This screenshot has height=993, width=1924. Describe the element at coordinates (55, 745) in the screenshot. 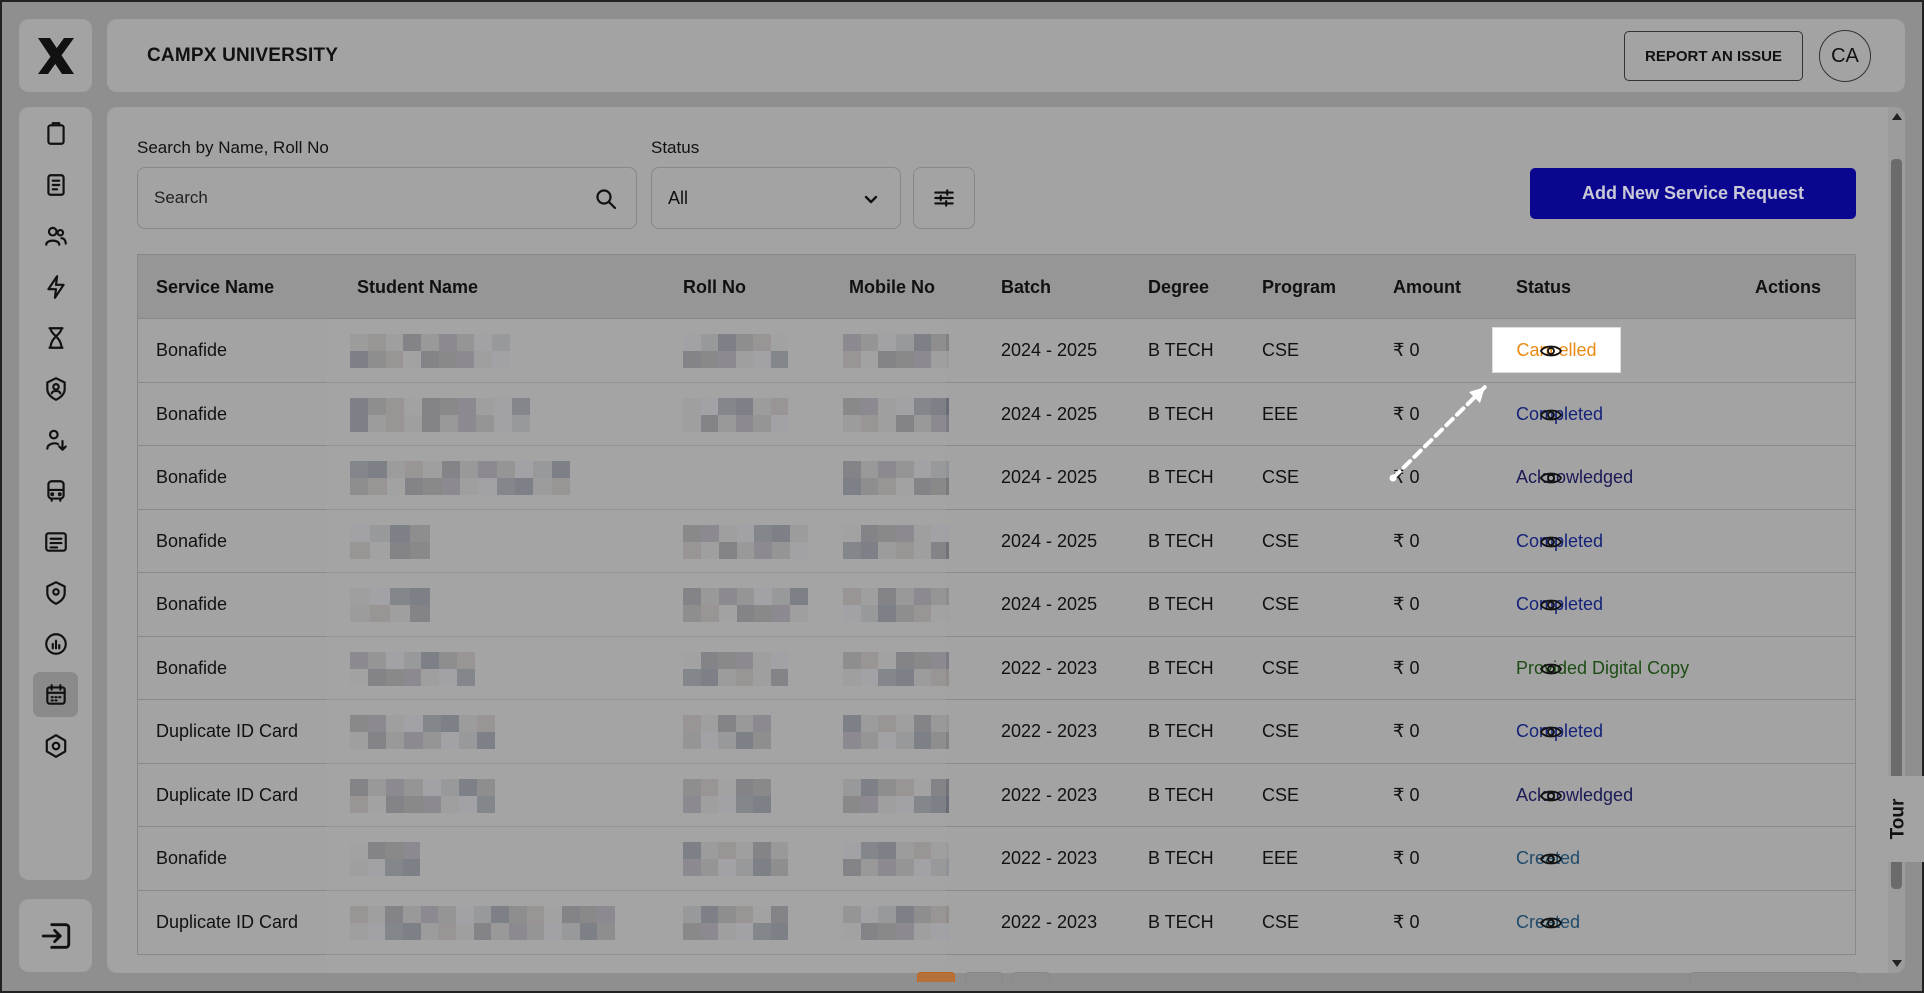

I see `sidebar-item-settings` at that location.